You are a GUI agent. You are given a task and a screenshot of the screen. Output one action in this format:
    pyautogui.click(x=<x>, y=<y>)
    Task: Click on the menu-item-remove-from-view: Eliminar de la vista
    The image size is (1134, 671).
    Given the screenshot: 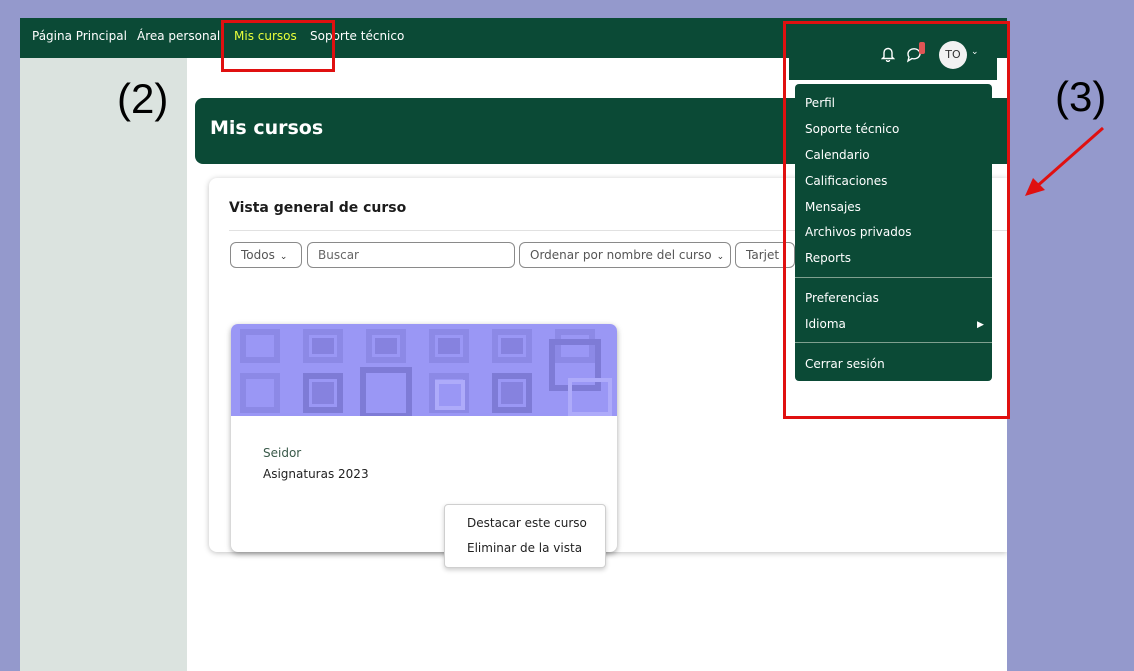 What is the action you would take?
    pyautogui.click(x=524, y=548)
    